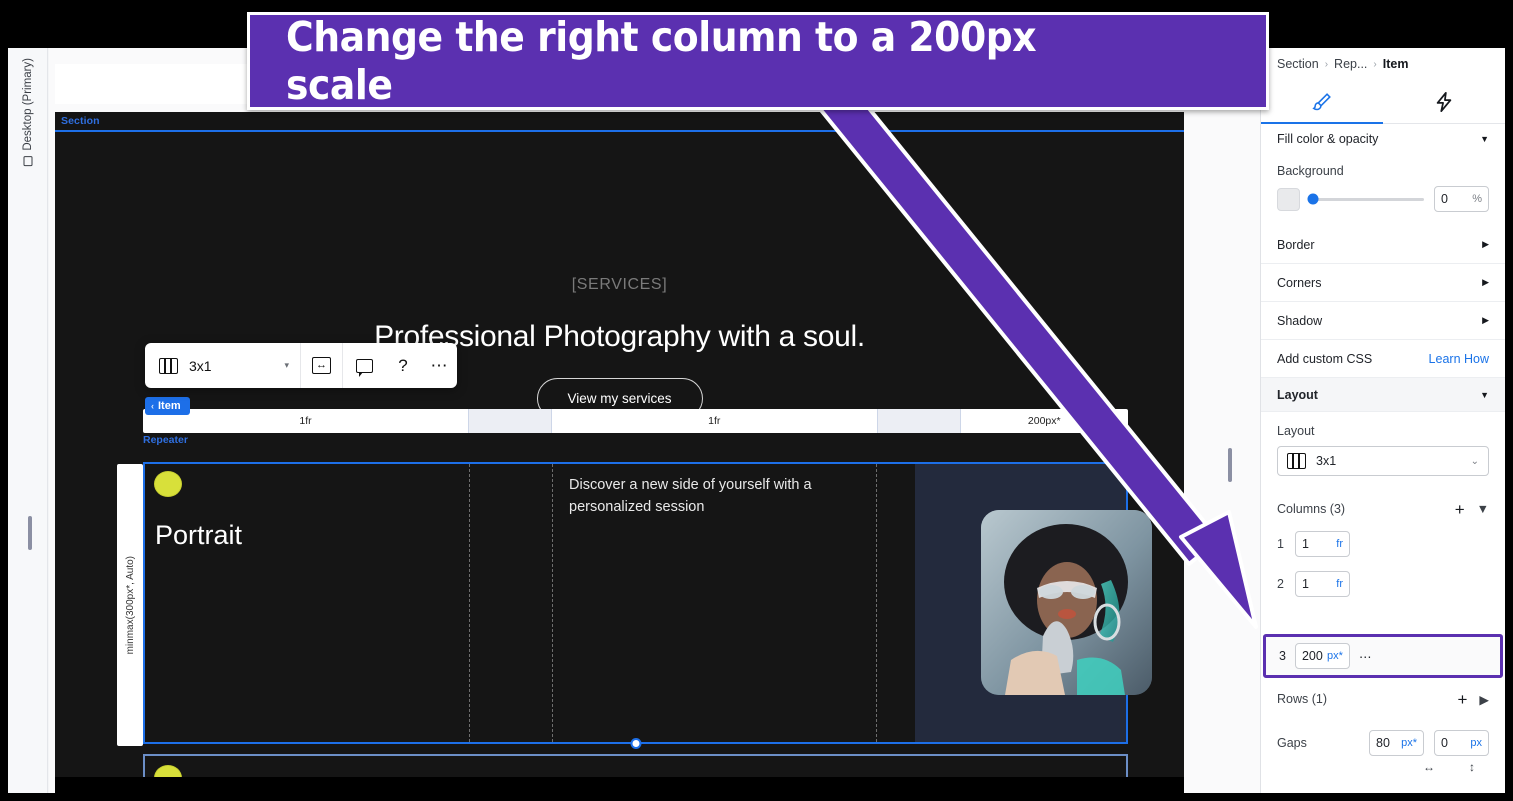  I want to click on item-breadcrumb-badge: ‹ Item, so click(167, 406).